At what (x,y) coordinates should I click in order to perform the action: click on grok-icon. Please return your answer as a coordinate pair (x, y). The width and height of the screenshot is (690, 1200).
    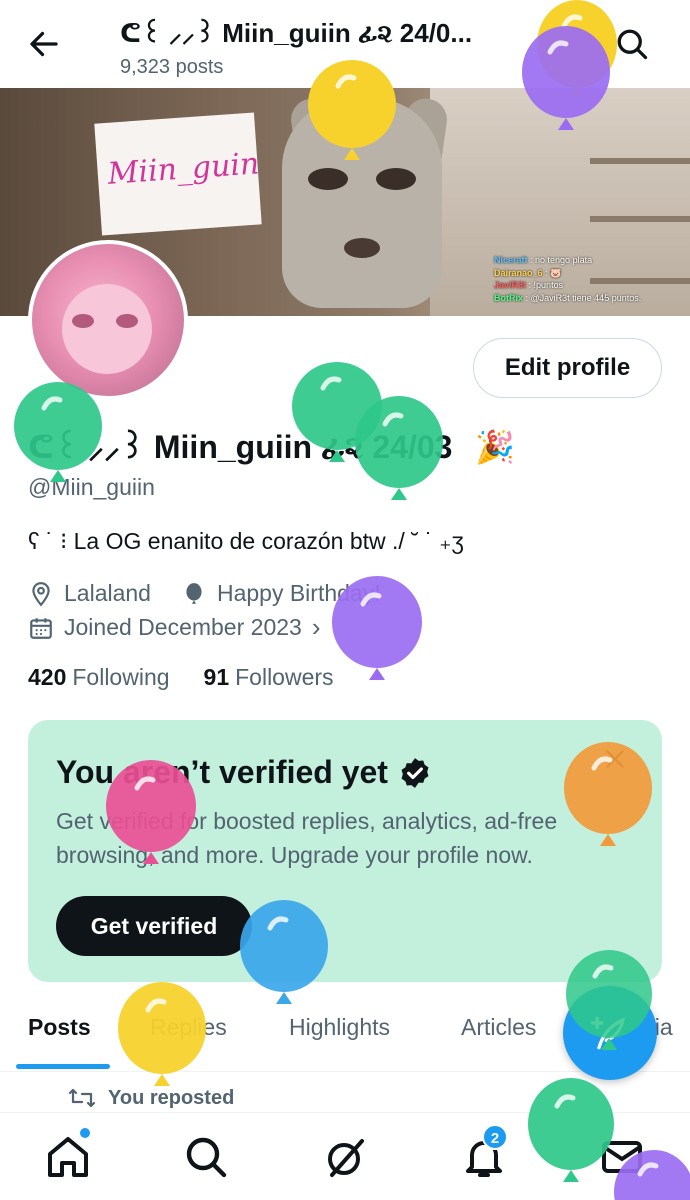
    Looking at the image, I should click on (346, 1157).